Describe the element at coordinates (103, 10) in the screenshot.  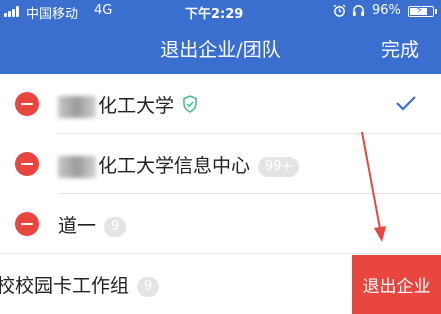
I see `network-type: 4G` at that location.